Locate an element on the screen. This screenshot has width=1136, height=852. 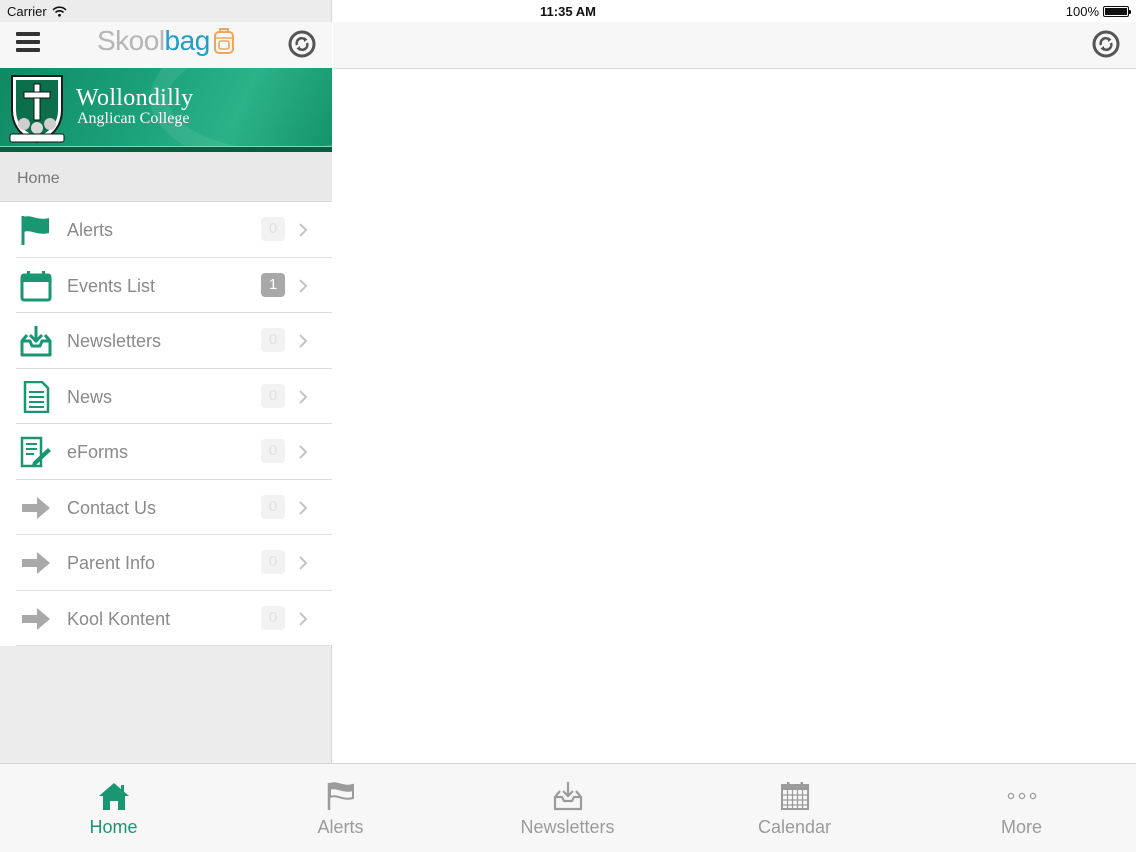
status-time: 11:35 AM is located at coordinates (568, 11).